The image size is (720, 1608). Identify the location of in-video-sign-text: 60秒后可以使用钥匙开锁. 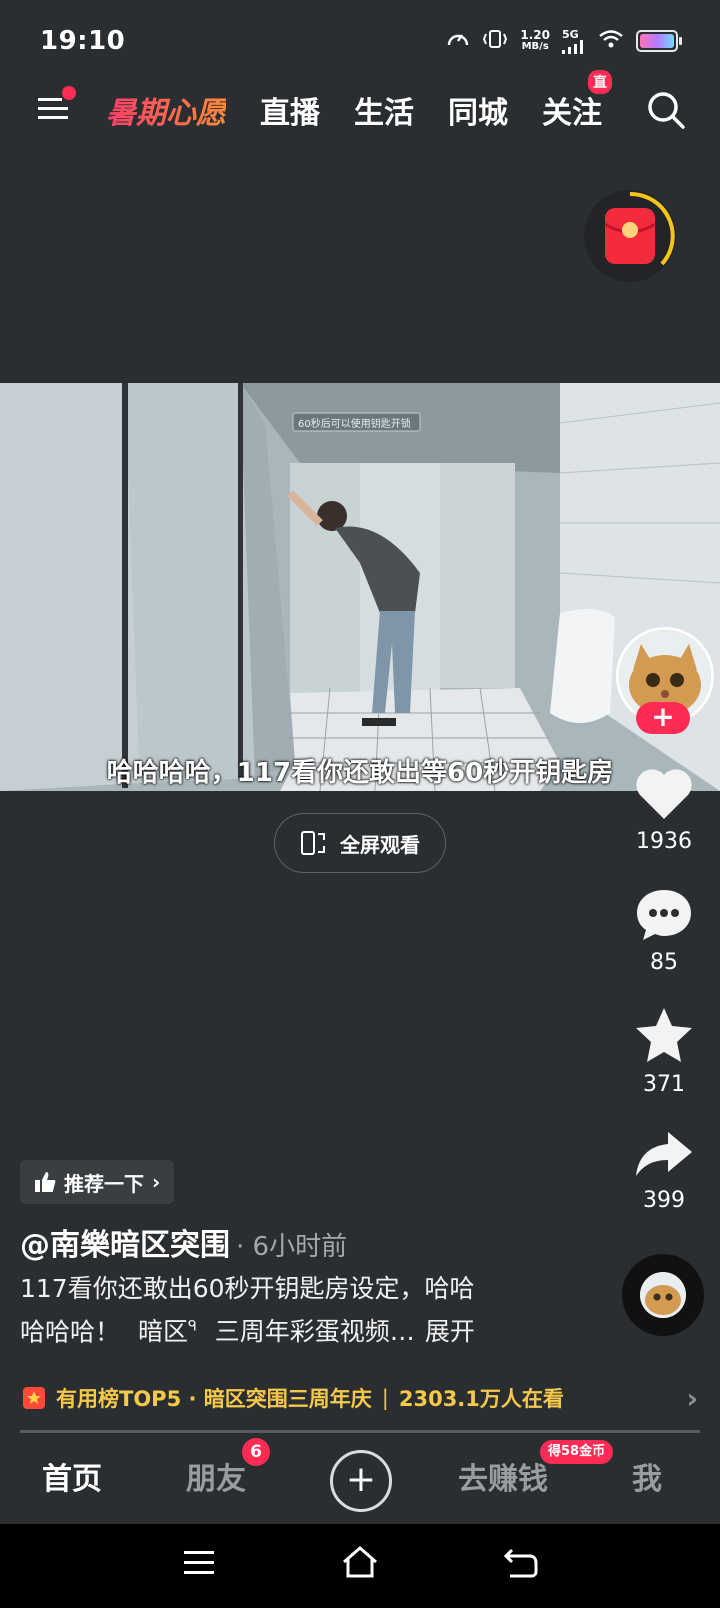
(354, 424).